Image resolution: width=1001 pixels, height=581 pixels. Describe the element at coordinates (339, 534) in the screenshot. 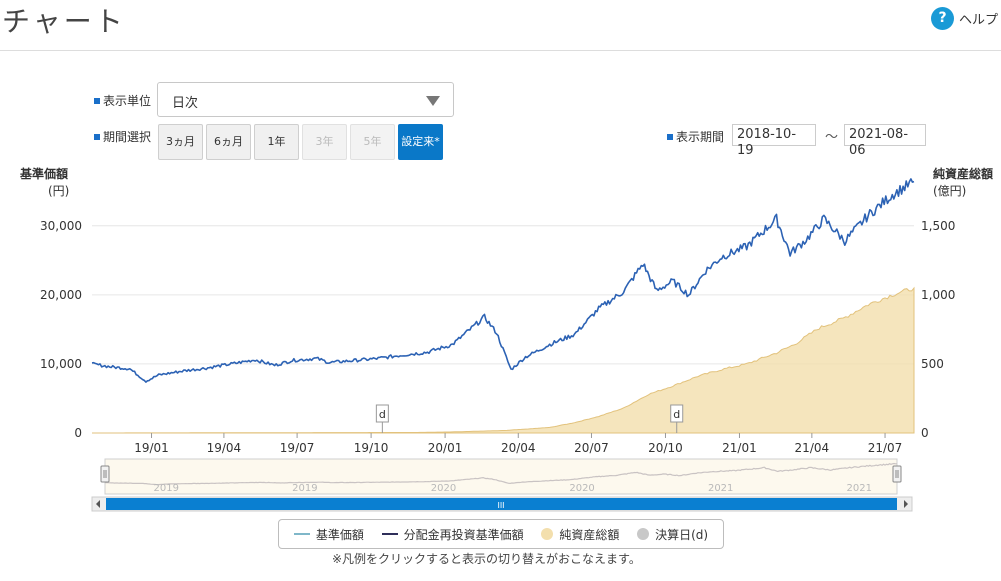

I see `legend-label: 基準価額` at that location.